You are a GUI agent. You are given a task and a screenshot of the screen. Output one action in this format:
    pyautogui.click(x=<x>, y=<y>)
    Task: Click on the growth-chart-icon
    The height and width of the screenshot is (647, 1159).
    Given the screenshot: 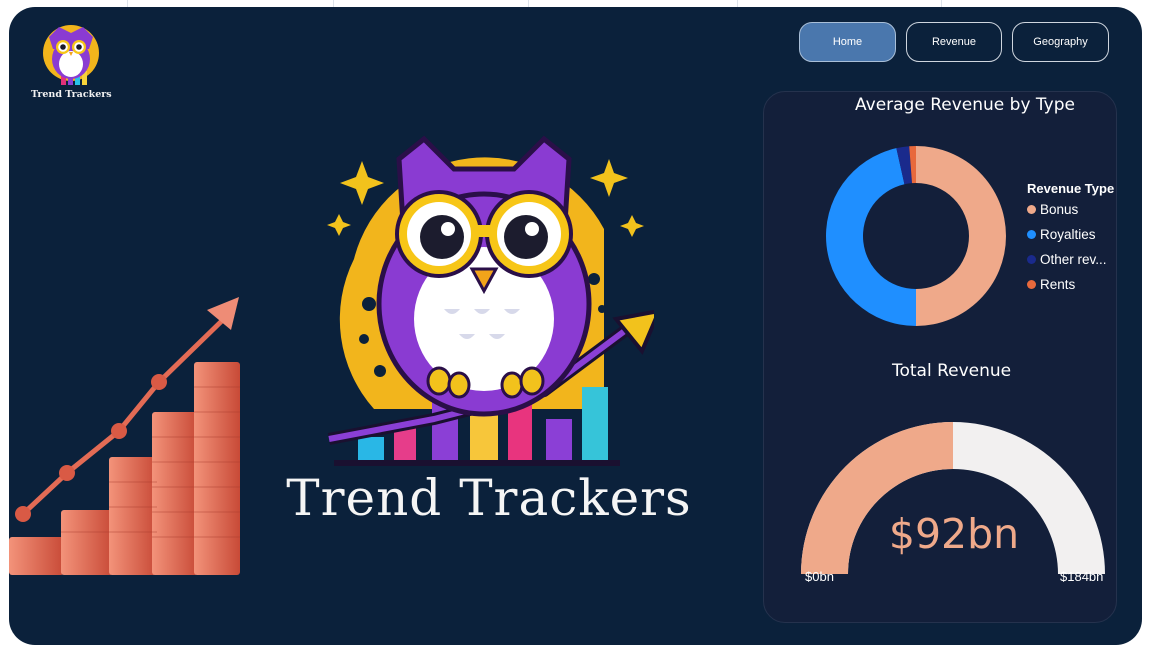 What is the action you would take?
    pyautogui.click(x=124, y=436)
    